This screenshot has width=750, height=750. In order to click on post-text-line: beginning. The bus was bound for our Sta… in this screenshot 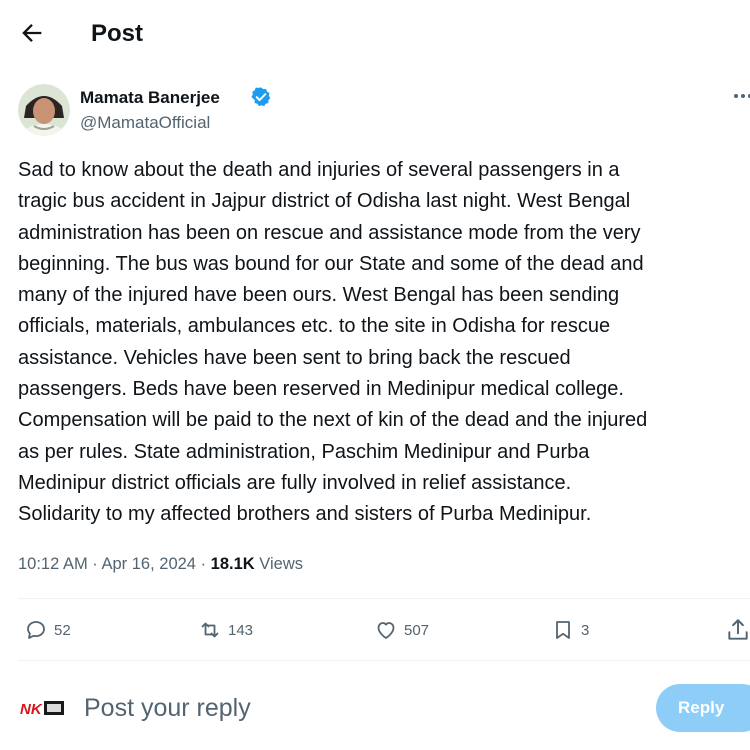, I will do `click(331, 263)`.